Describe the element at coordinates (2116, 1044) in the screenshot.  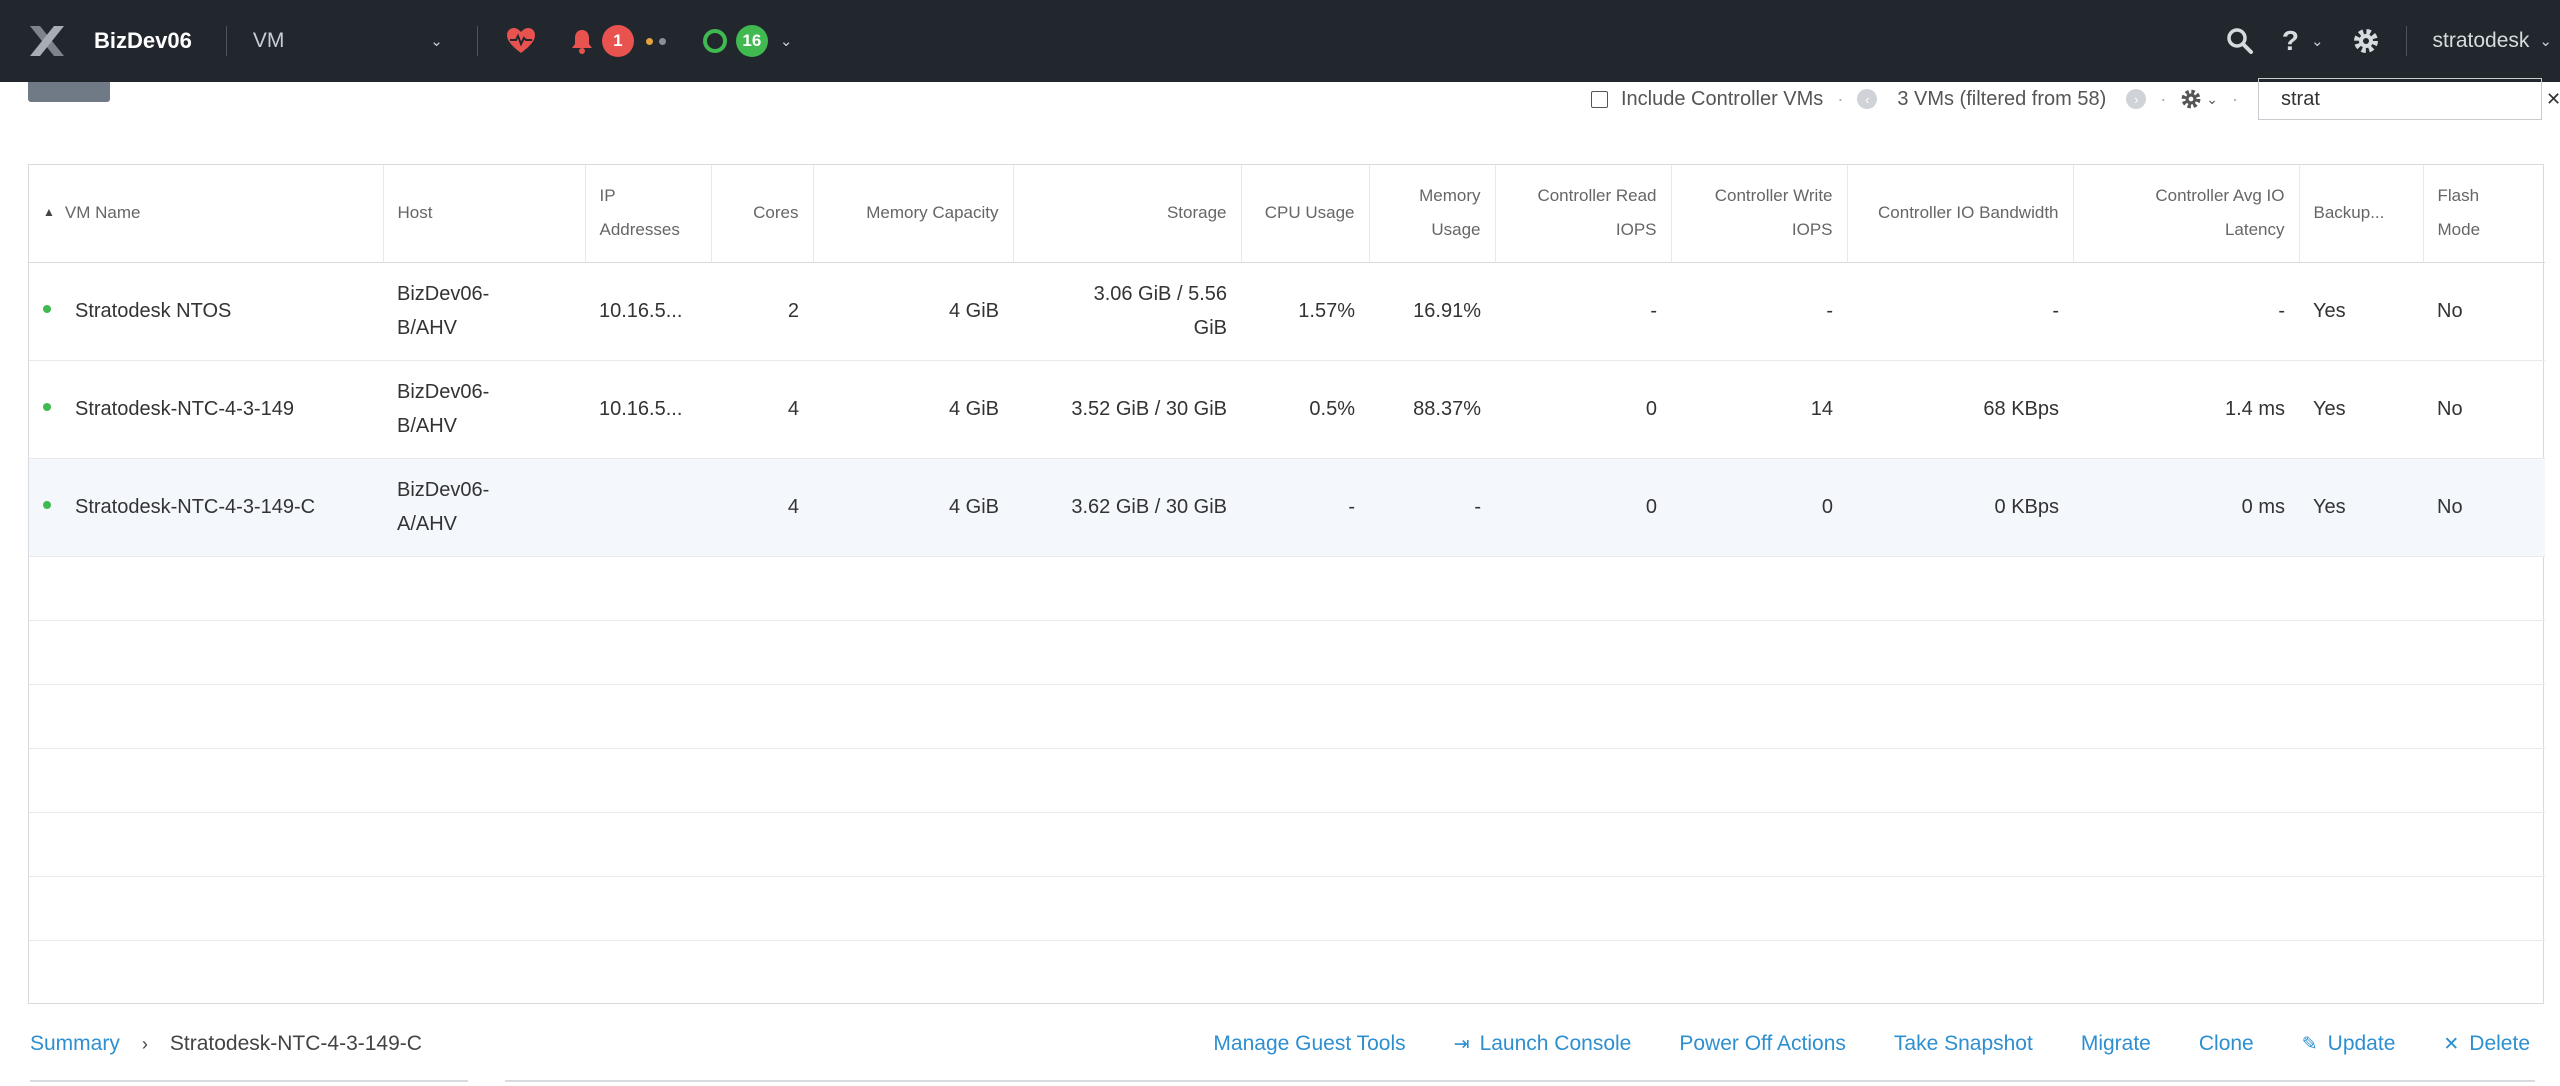
I see `migrate-link: Migrate` at that location.